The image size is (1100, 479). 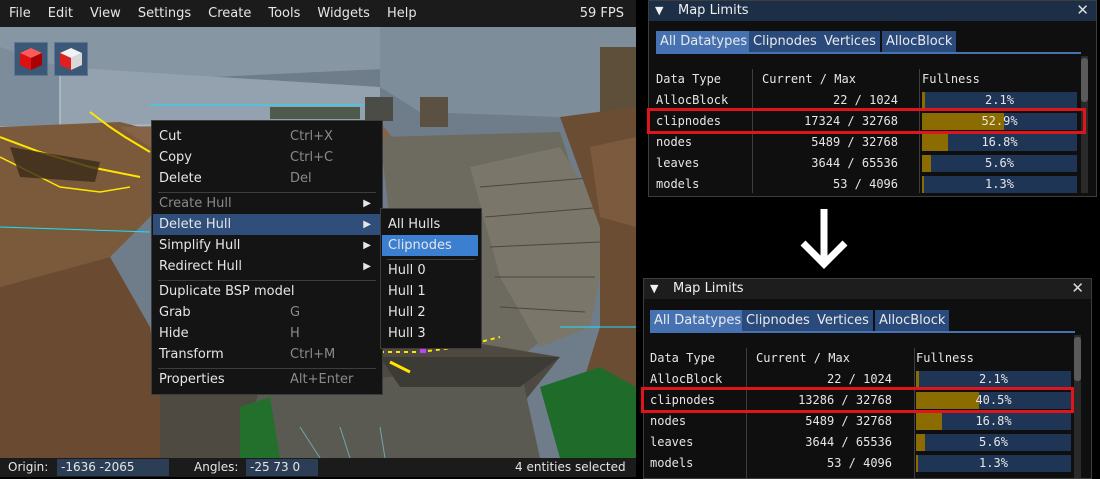 I want to click on menu-create: Create, so click(x=229, y=13).